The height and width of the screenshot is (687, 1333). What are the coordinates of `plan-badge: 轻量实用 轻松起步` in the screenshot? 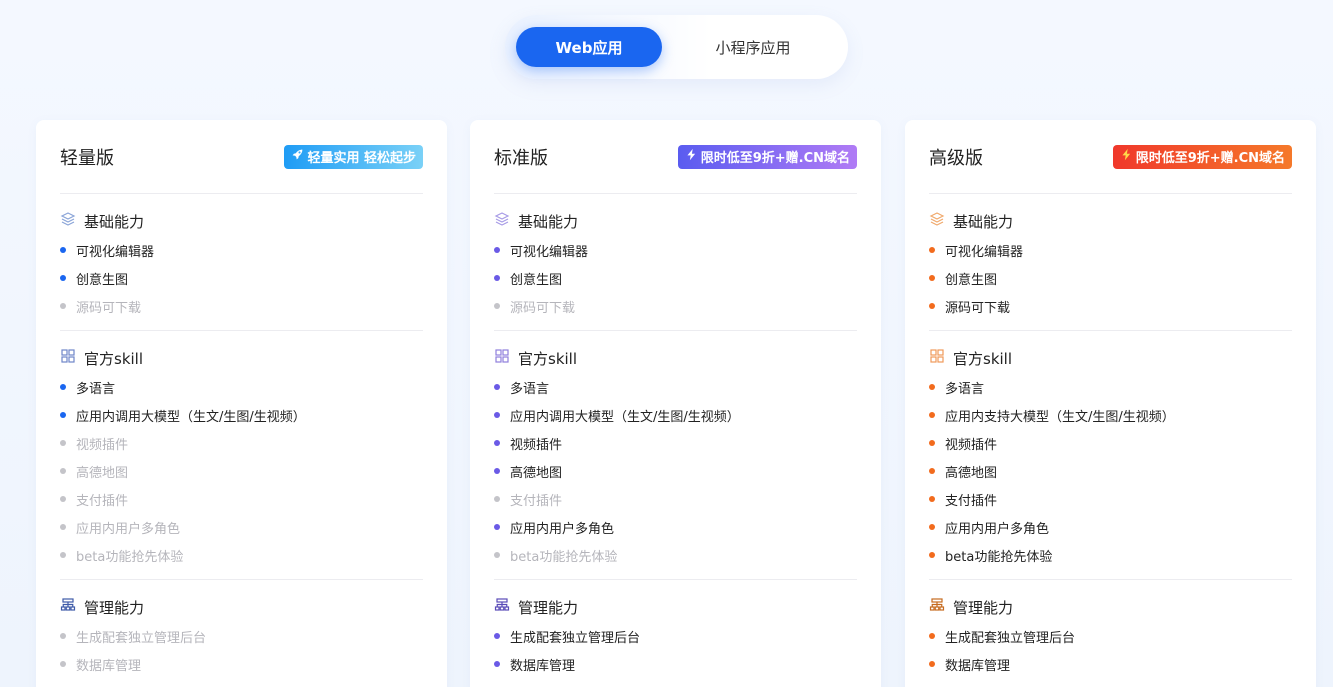 It's located at (353, 156).